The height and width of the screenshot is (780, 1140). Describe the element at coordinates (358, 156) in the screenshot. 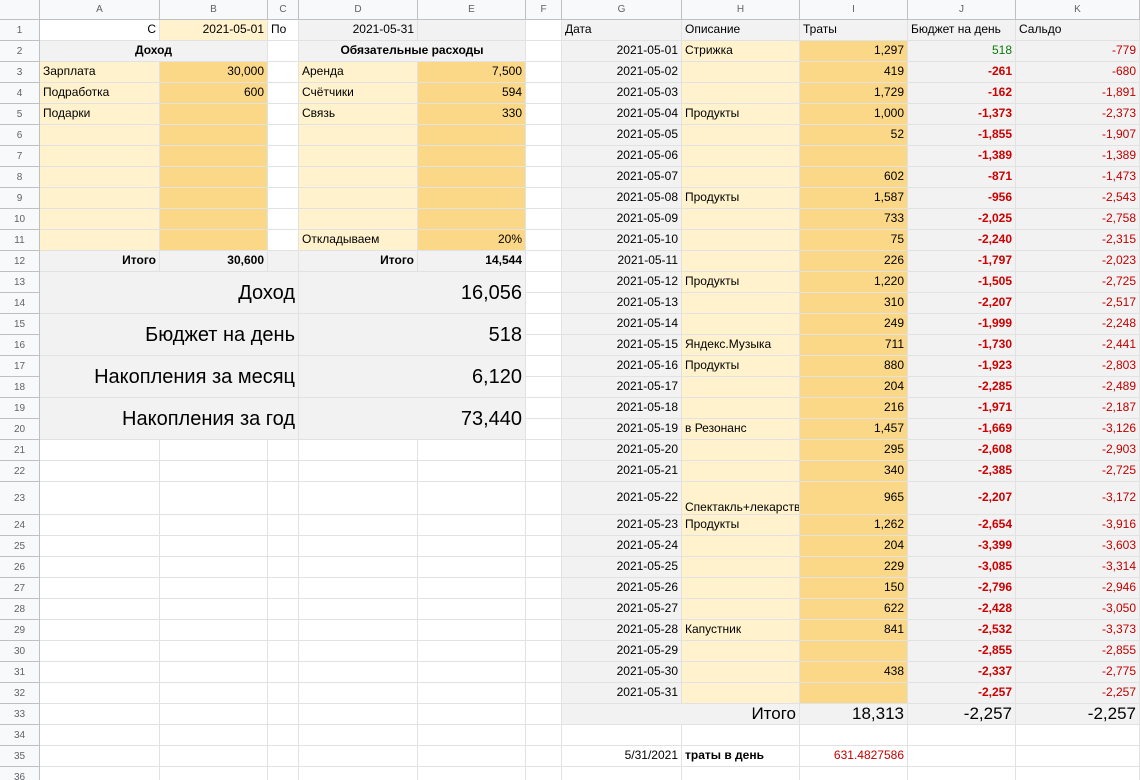

I see `expense-empty-name` at that location.